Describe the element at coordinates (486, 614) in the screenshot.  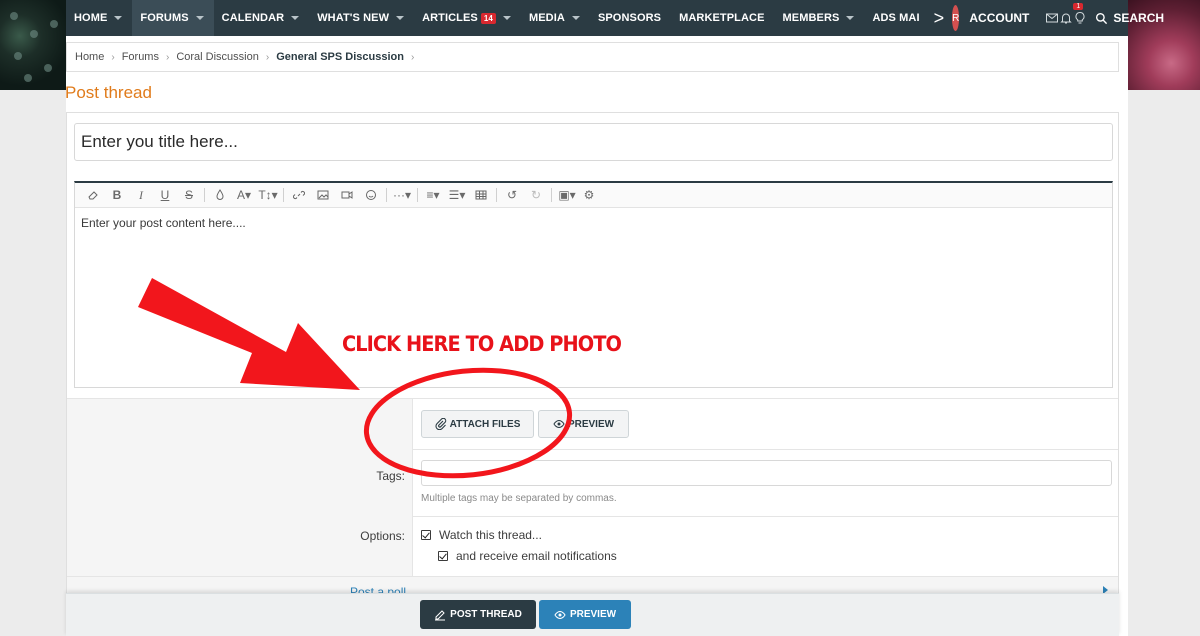
I see `post-thread-label: POST THREAD` at that location.